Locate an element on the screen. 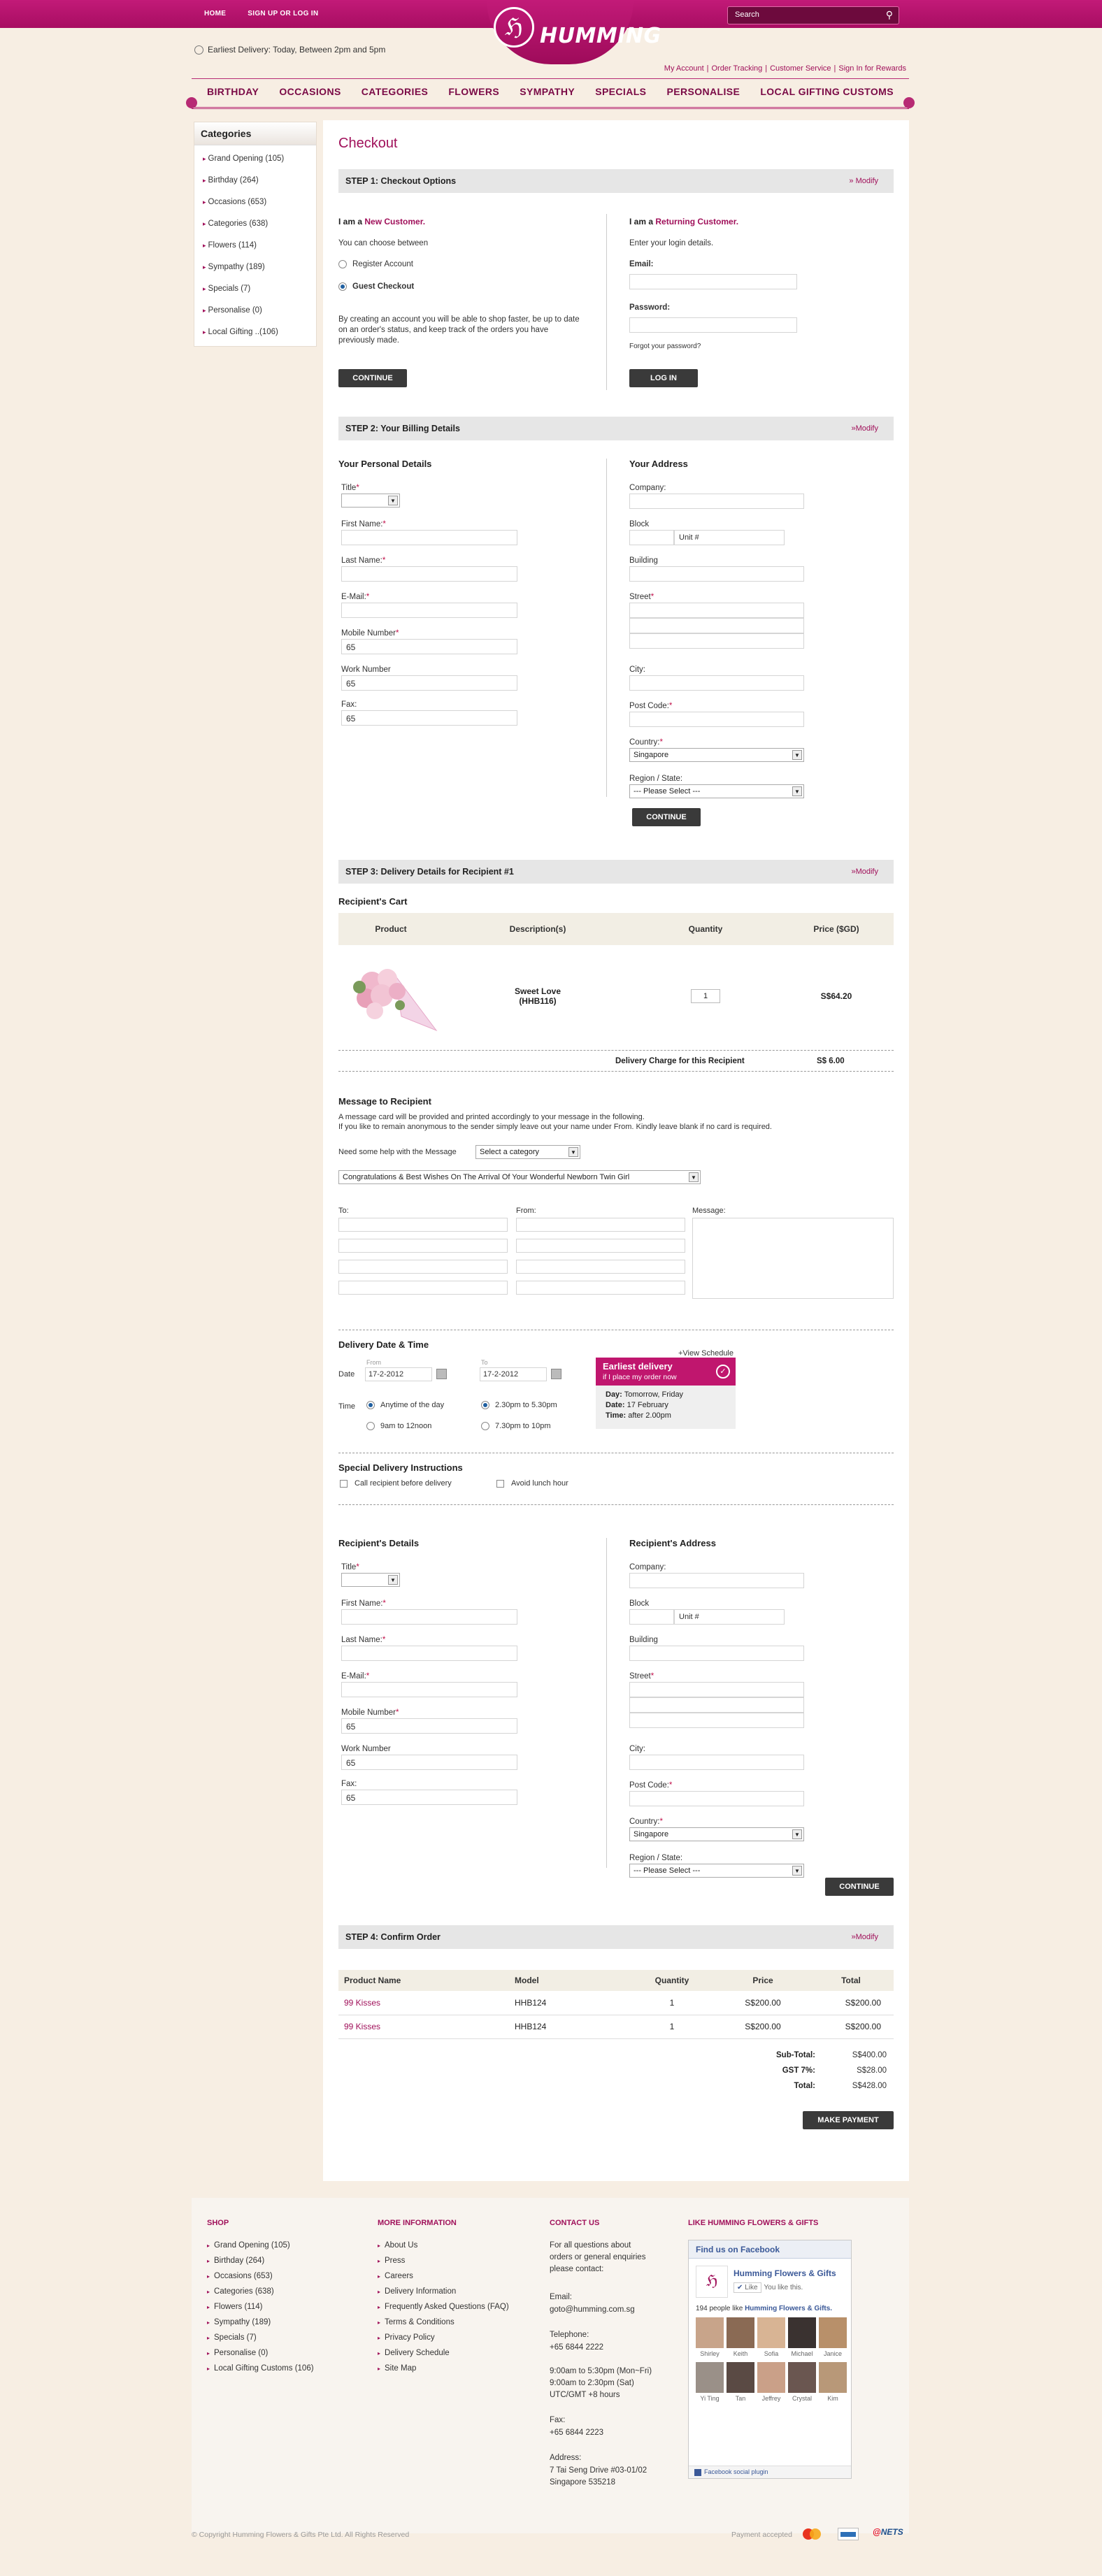 This screenshot has width=1102, height=2576. date-from-field: 17-2-2012 is located at coordinates (398, 1374).